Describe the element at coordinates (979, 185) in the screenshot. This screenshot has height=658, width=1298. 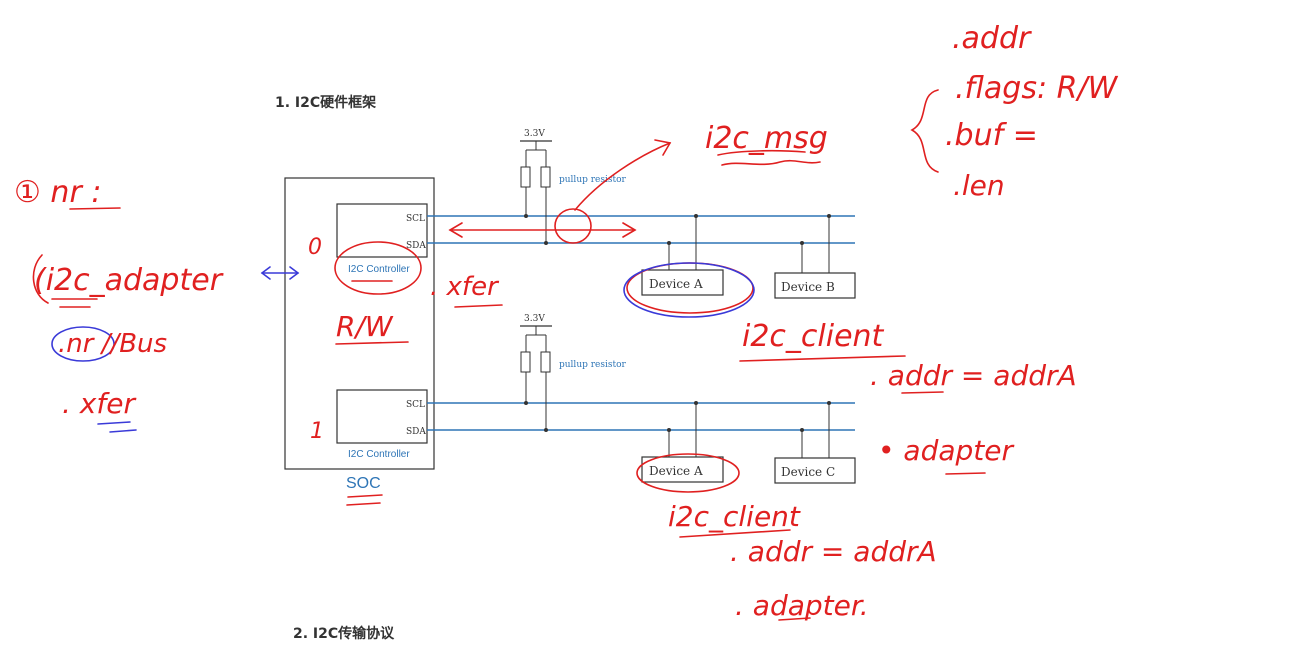
I see `msg-len-text: .len` at that location.